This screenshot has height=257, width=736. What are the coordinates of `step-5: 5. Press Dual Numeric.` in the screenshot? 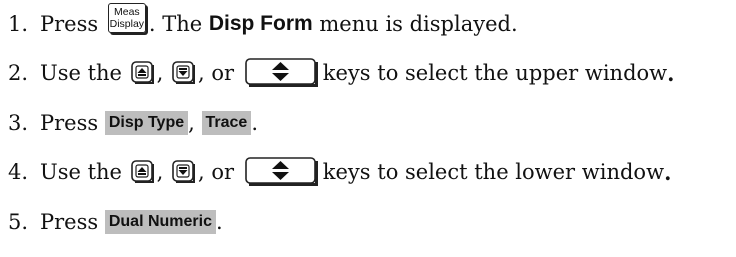 It's located at (115, 222).